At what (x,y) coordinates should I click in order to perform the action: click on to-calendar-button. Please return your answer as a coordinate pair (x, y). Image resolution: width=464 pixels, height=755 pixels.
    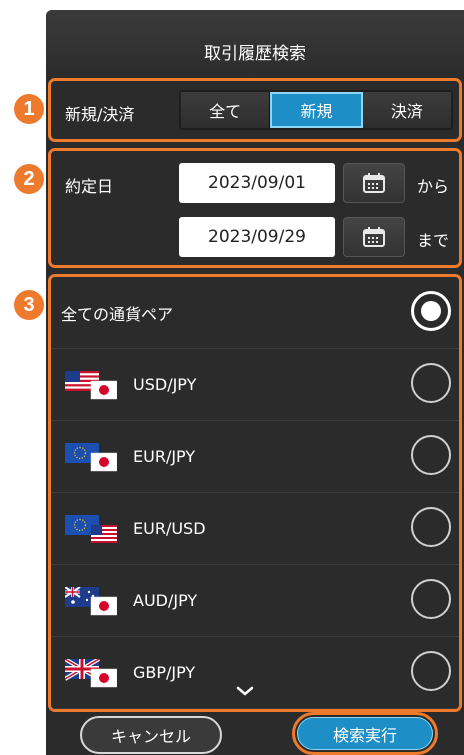
    Looking at the image, I should click on (374, 237).